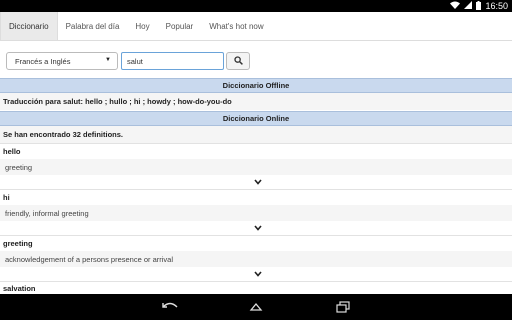 This screenshot has height=320, width=512. I want to click on entry-definition: friendly, informal greeting, so click(256, 213).